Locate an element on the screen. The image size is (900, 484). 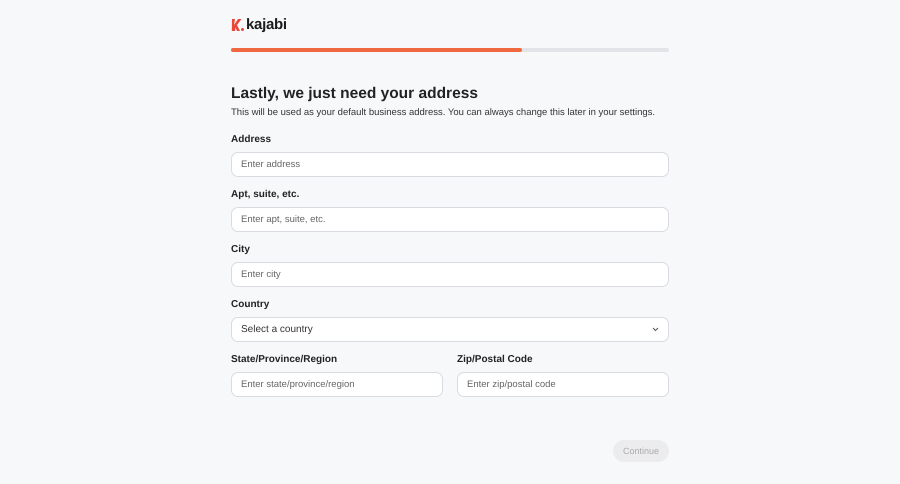
input-field: Enter apt, suite, etc. is located at coordinates (450, 219).